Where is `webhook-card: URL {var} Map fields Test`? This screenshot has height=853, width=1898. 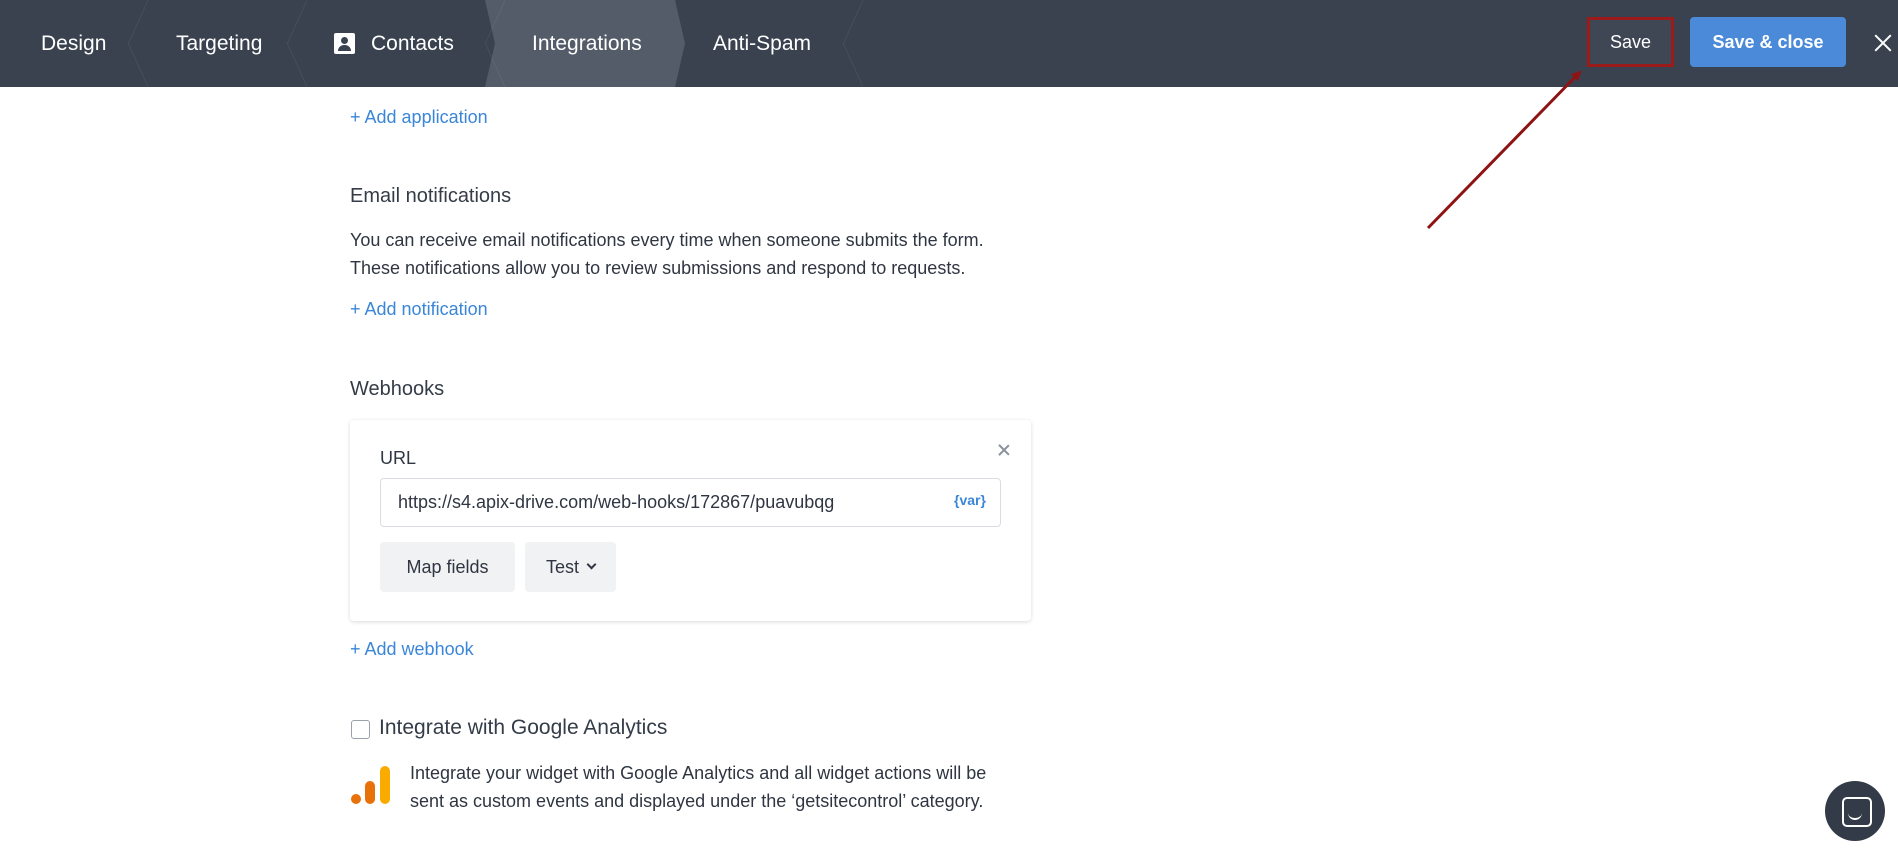 webhook-card: URL {var} Map fields Test is located at coordinates (690, 520).